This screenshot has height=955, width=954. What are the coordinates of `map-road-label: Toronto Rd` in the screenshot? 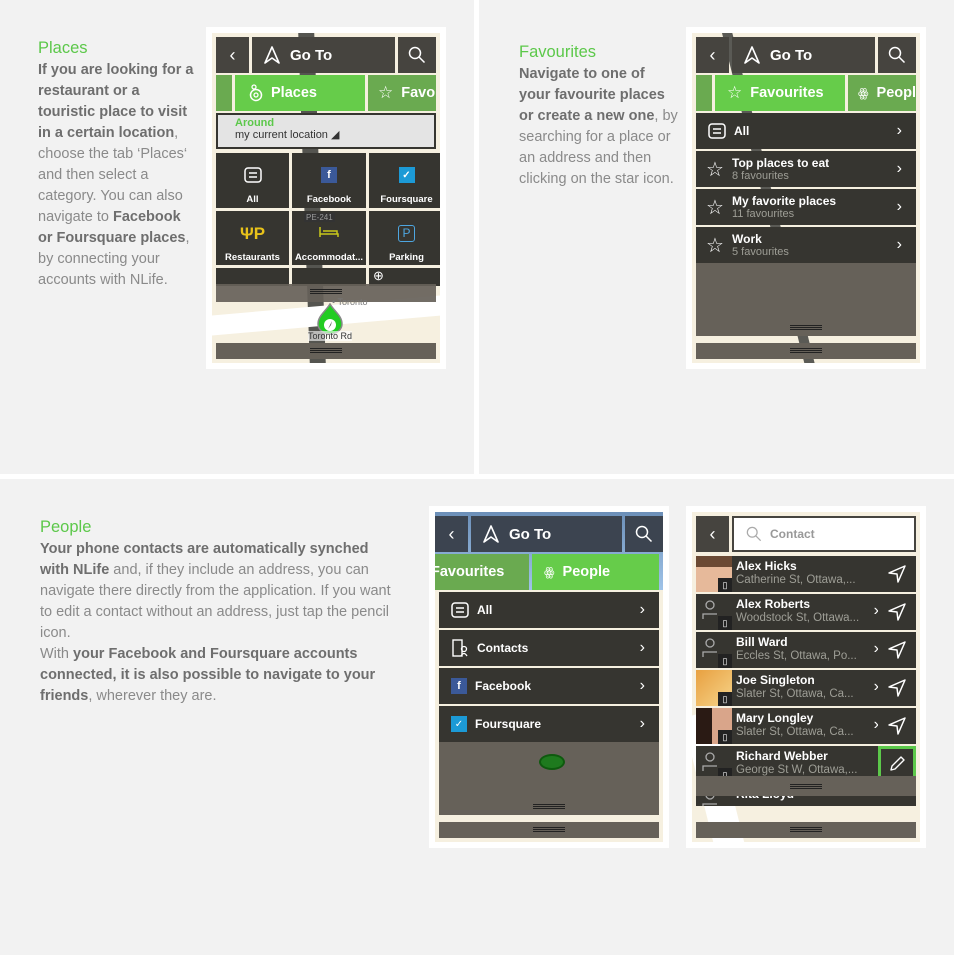 It's located at (330, 336).